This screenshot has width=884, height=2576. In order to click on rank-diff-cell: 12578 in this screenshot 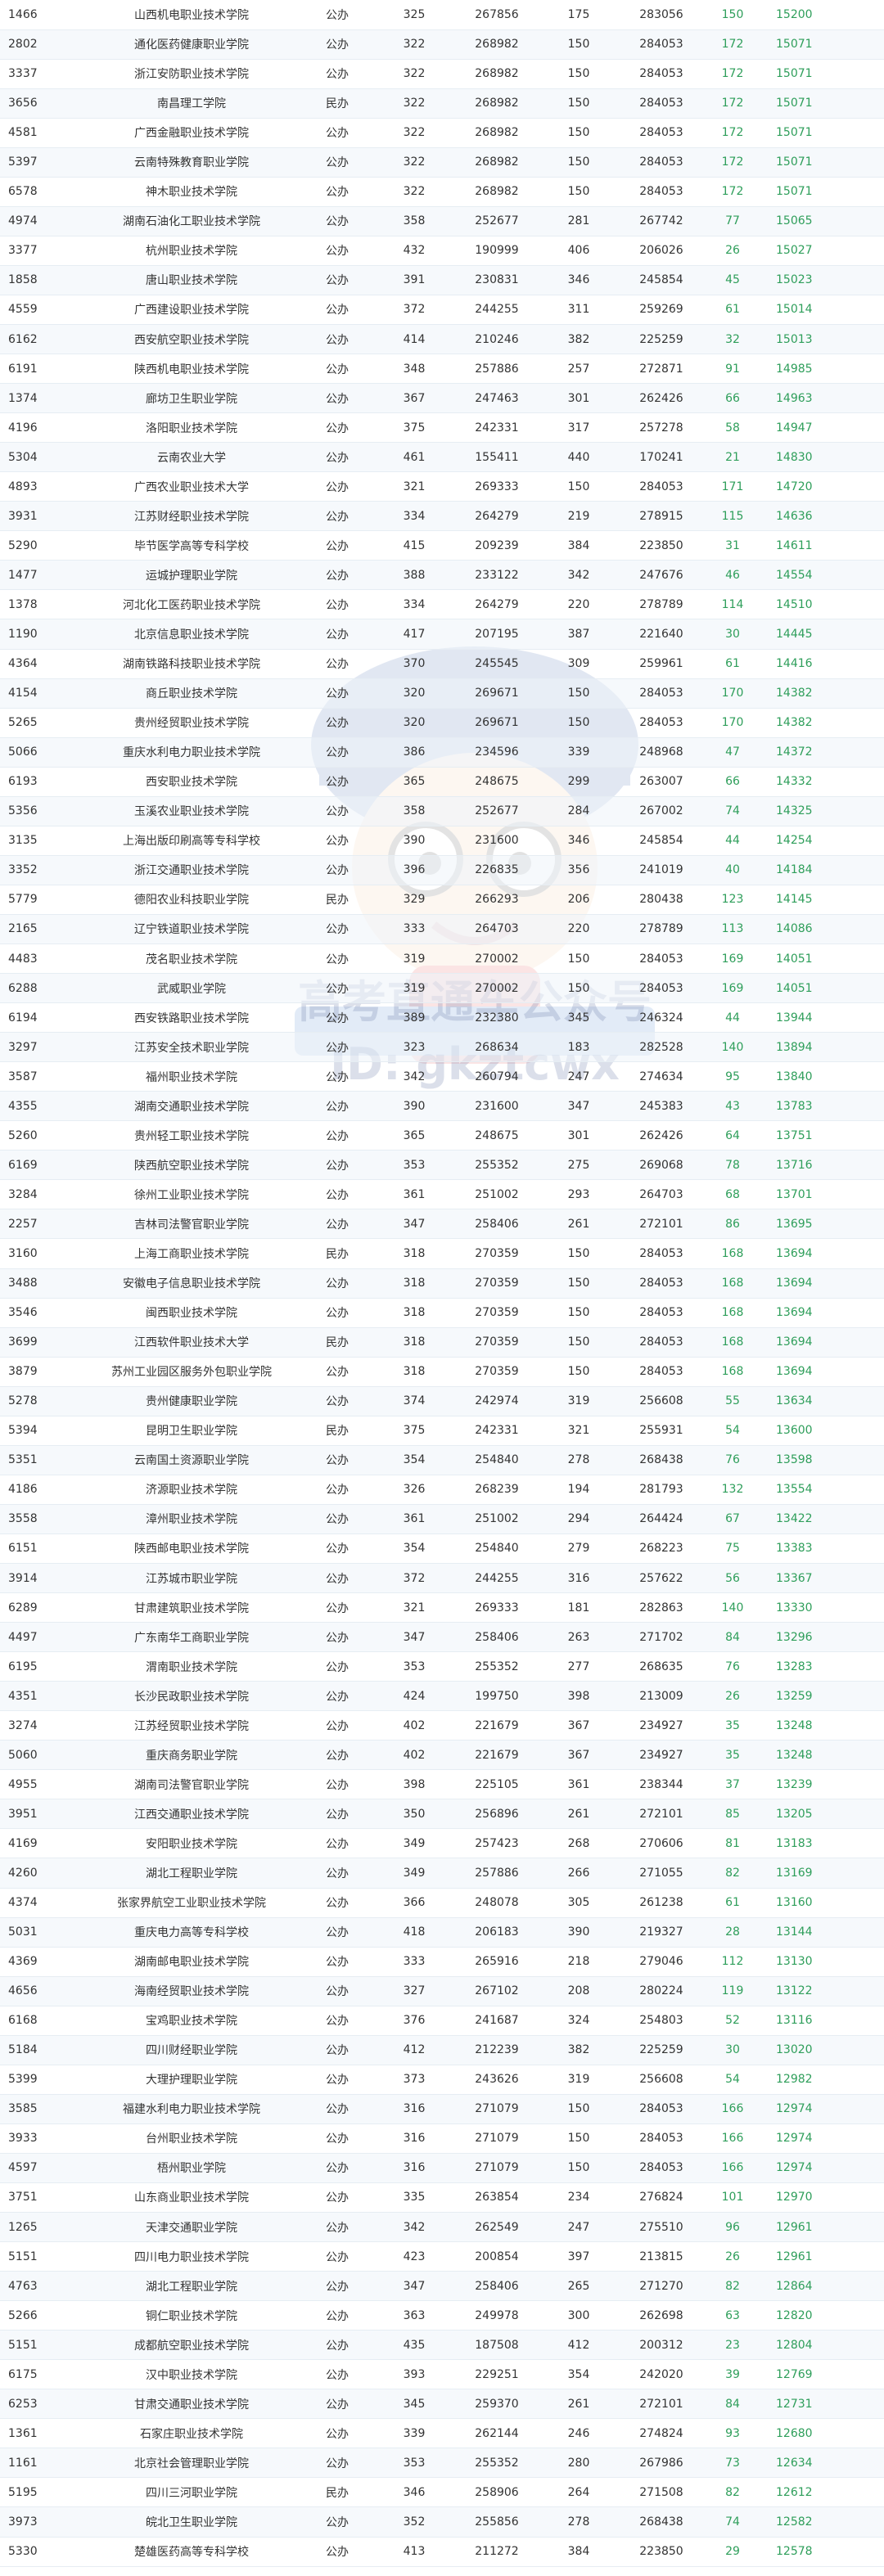, I will do `click(821, 2552)`.